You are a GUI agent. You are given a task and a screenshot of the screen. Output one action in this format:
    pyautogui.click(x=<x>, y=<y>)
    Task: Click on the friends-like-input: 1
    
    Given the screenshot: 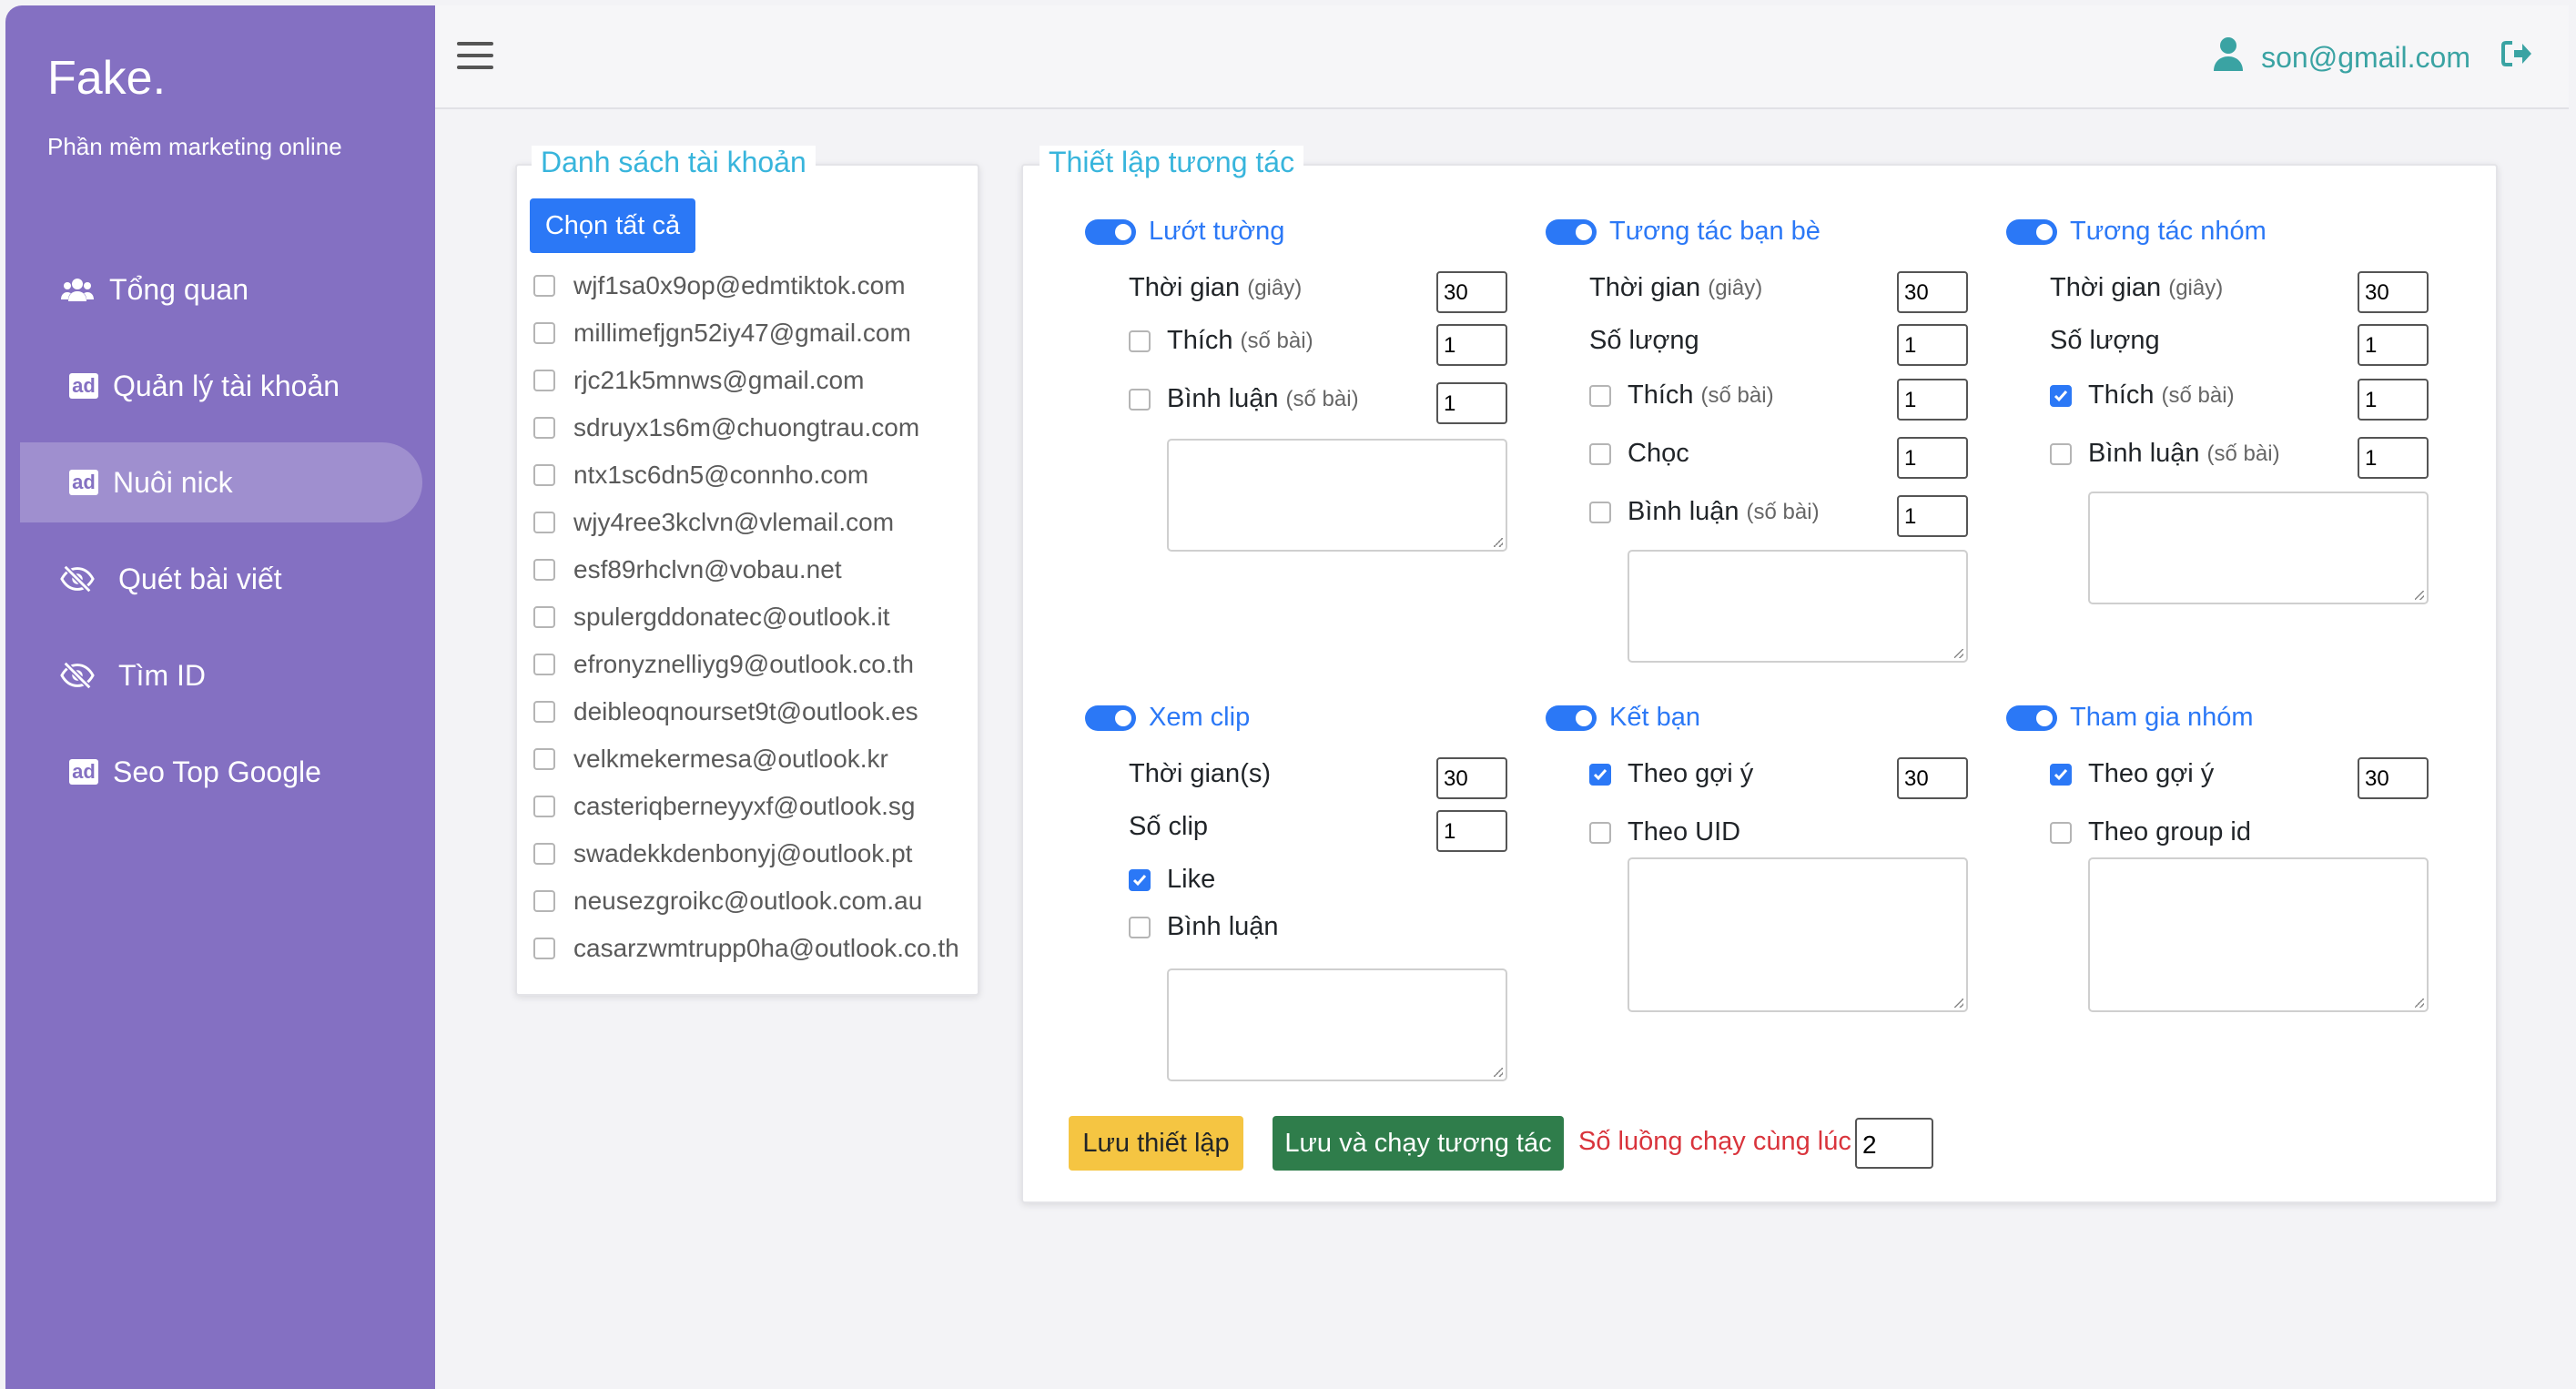 What is the action you would take?
    pyautogui.click(x=1933, y=400)
    